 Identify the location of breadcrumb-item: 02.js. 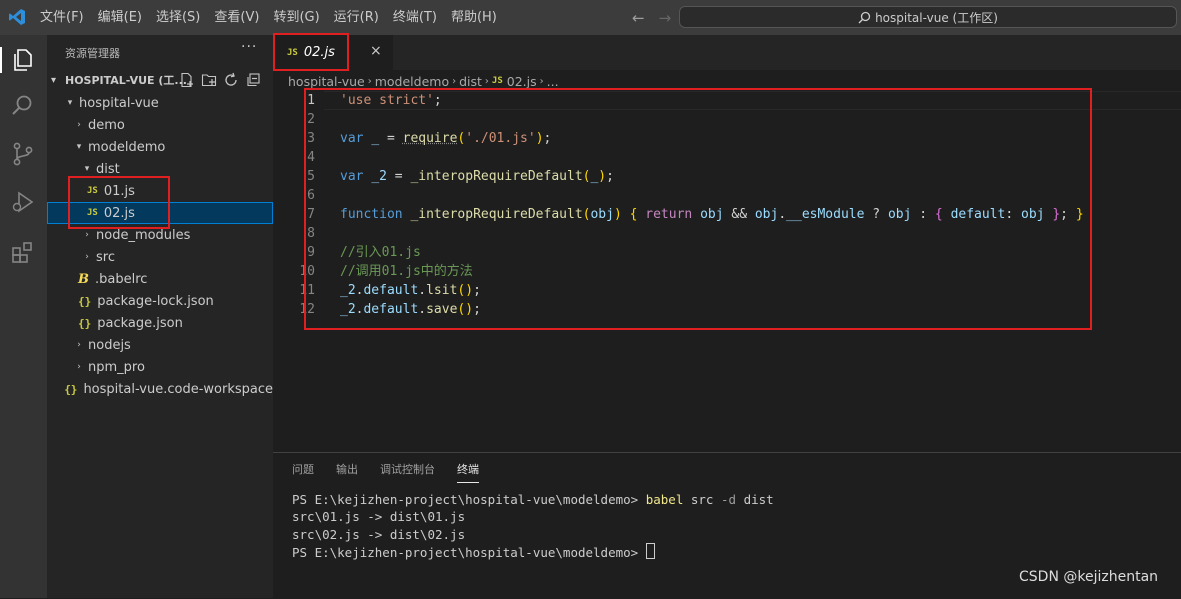
(522, 81).